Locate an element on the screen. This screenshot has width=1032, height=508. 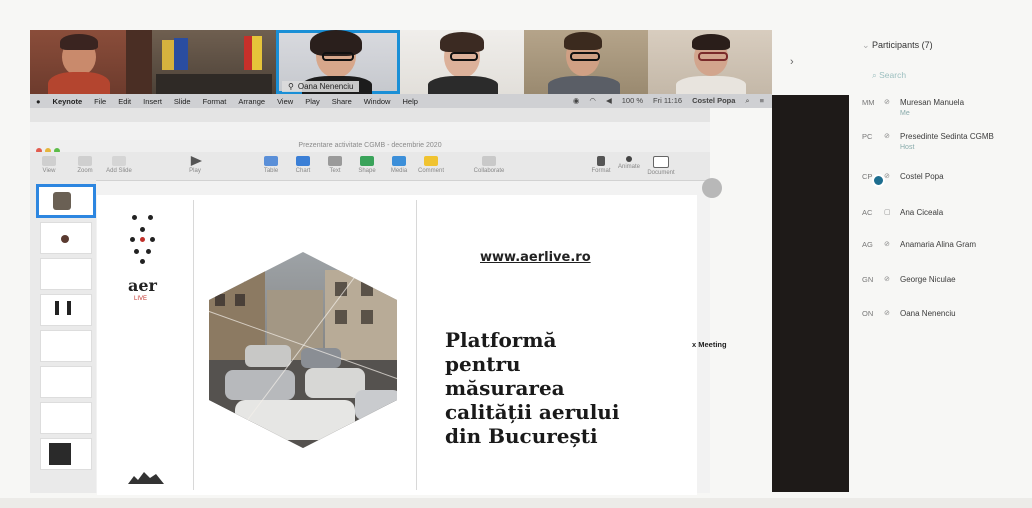
participant-row: ON ⊘ Oana Nenenciu is located at coordinates (909, 314).